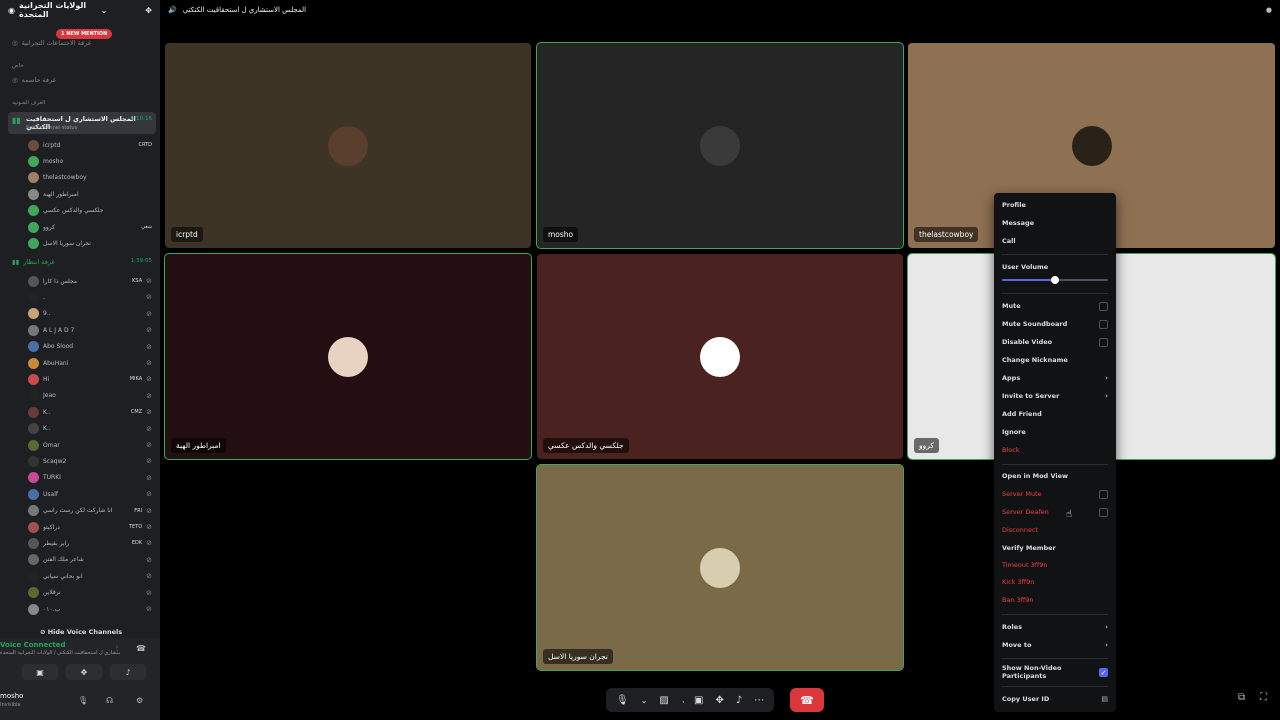 Image resolution: width=1280 pixels, height=720 pixels. What do you see at coordinates (90, 543) in the screenshot?
I see `voice-member: رابر بفيطر EDK ⊘` at bounding box center [90, 543].